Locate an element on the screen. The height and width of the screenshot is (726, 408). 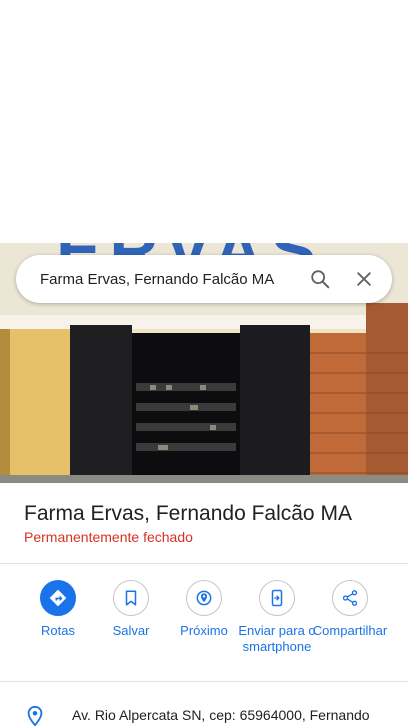
send-to-phone-icon is located at coordinates (277, 598).